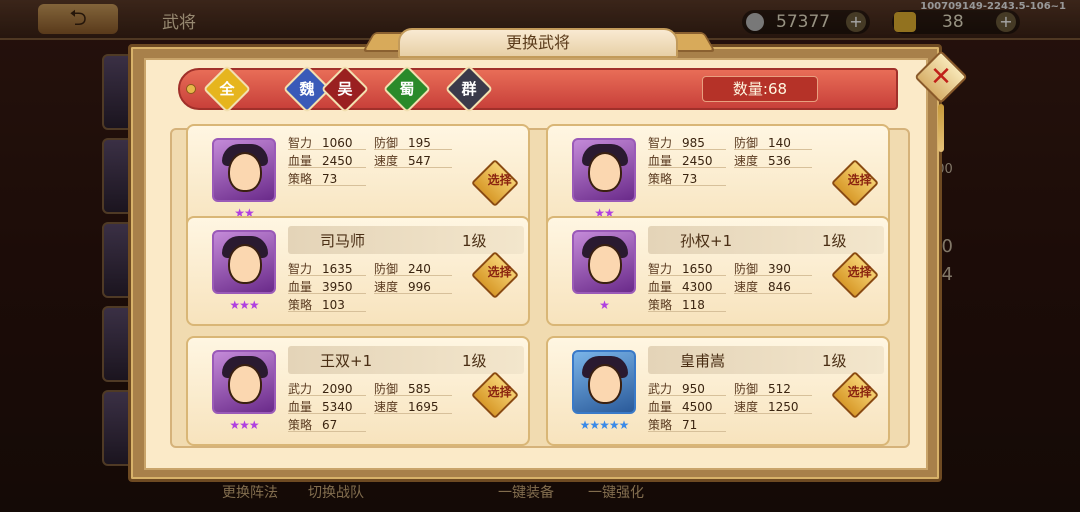 The image size is (1080, 512). I want to click on filter-tab-label: 群, so click(469, 89).